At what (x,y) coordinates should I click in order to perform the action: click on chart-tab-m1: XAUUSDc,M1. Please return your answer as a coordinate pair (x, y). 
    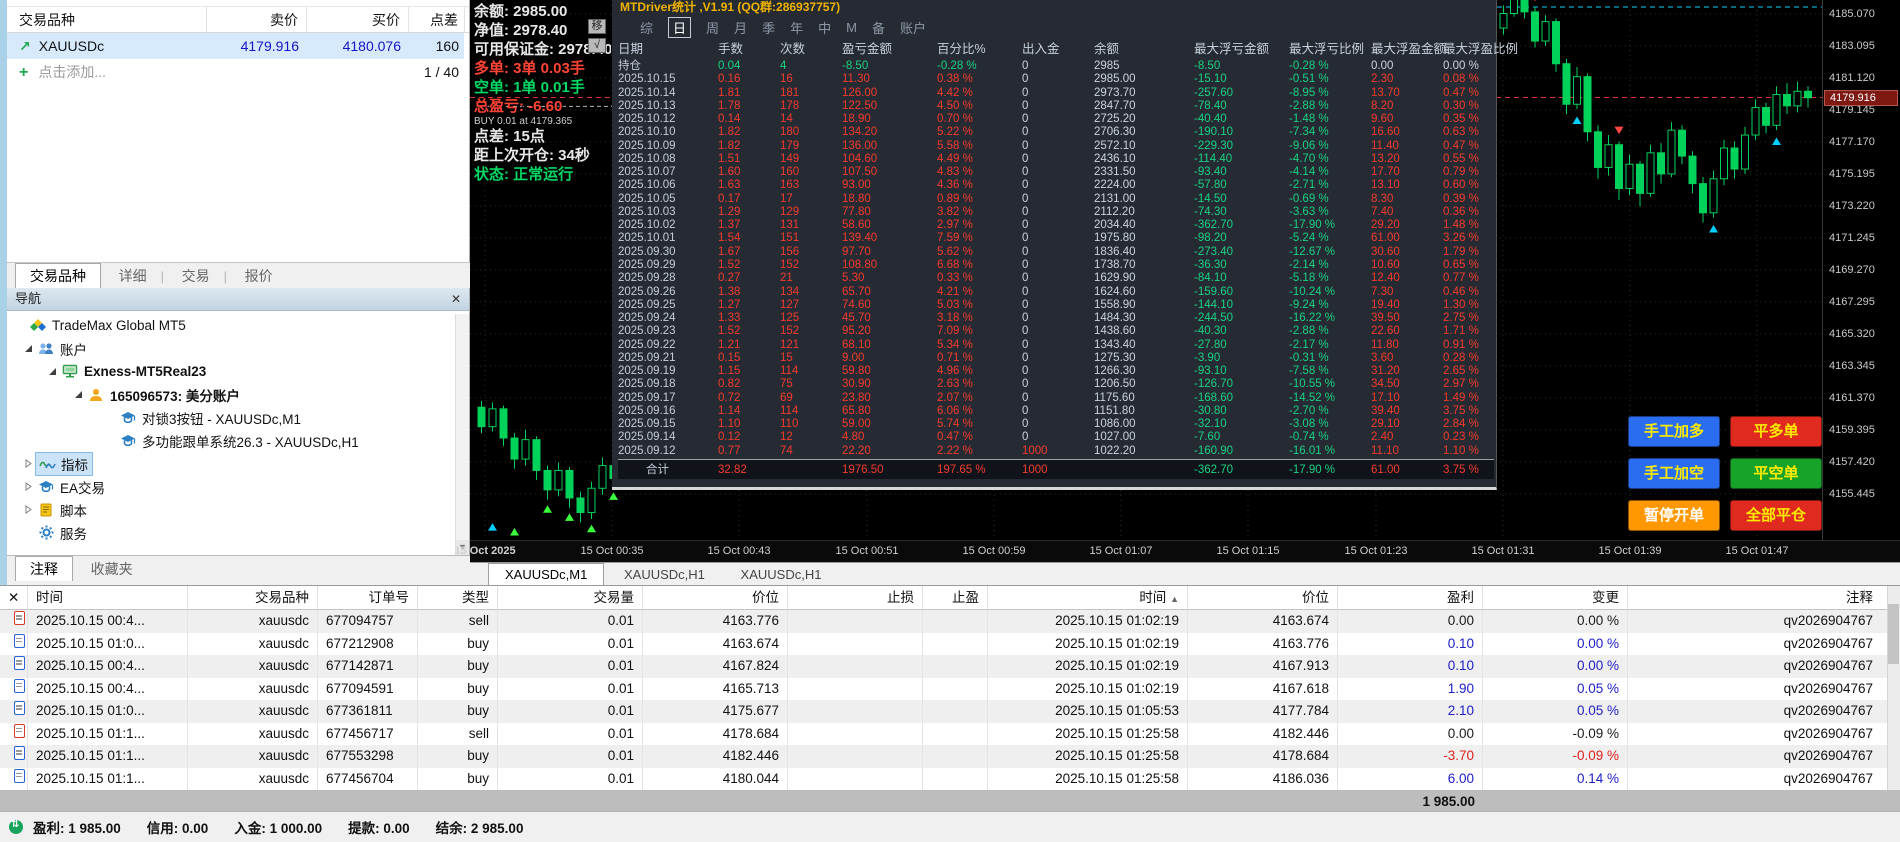
    Looking at the image, I should click on (546, 574).